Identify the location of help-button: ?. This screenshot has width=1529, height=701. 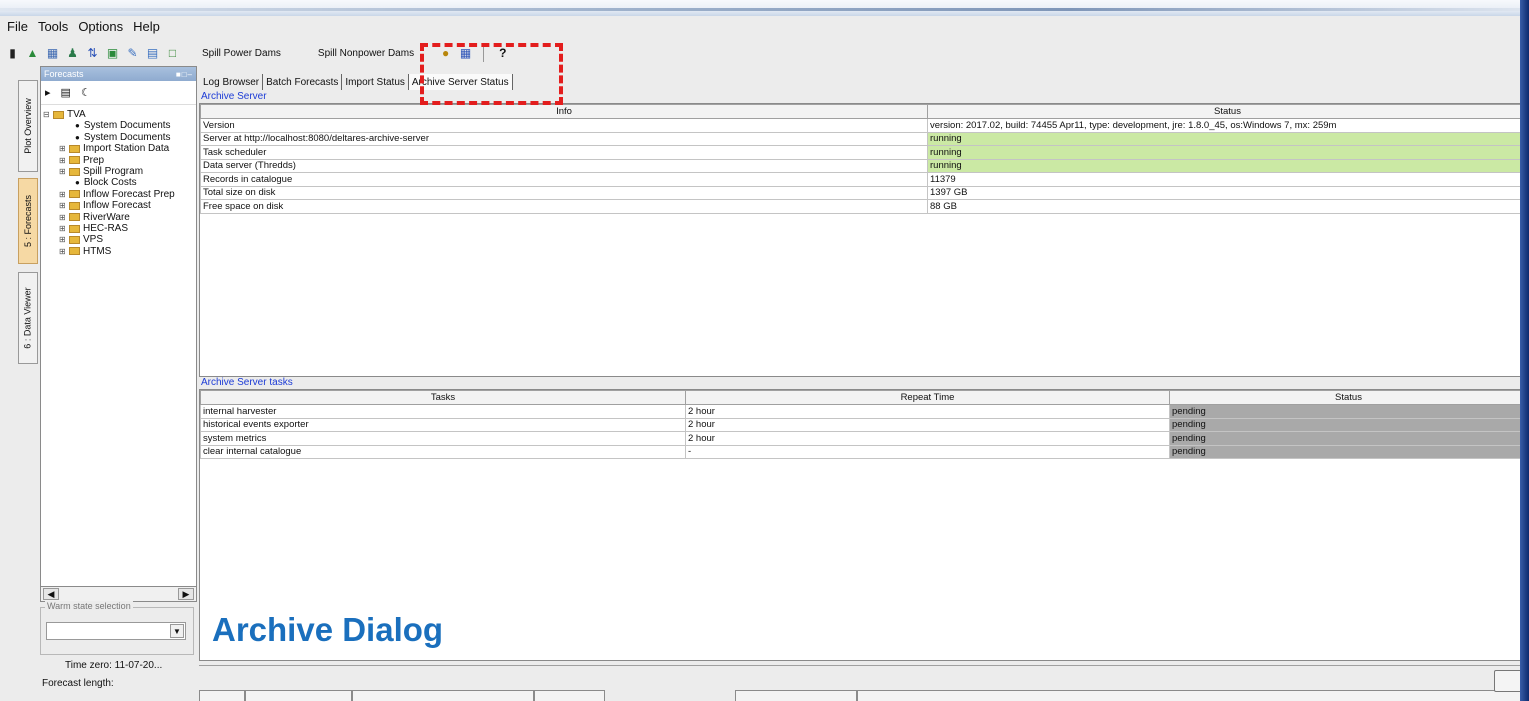
(502, 53).